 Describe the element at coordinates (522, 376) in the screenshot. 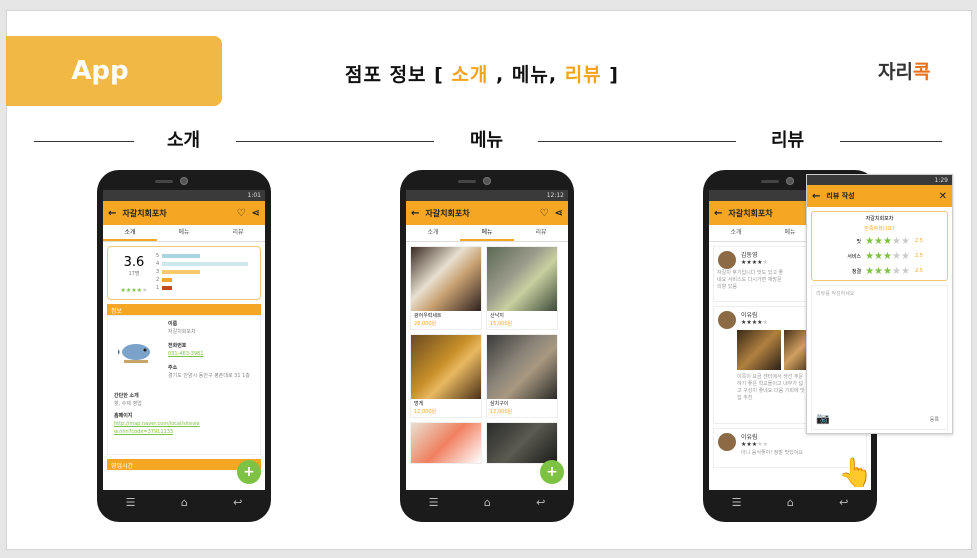

I see `menu-item: 삼치구이 12,000원` at that location.